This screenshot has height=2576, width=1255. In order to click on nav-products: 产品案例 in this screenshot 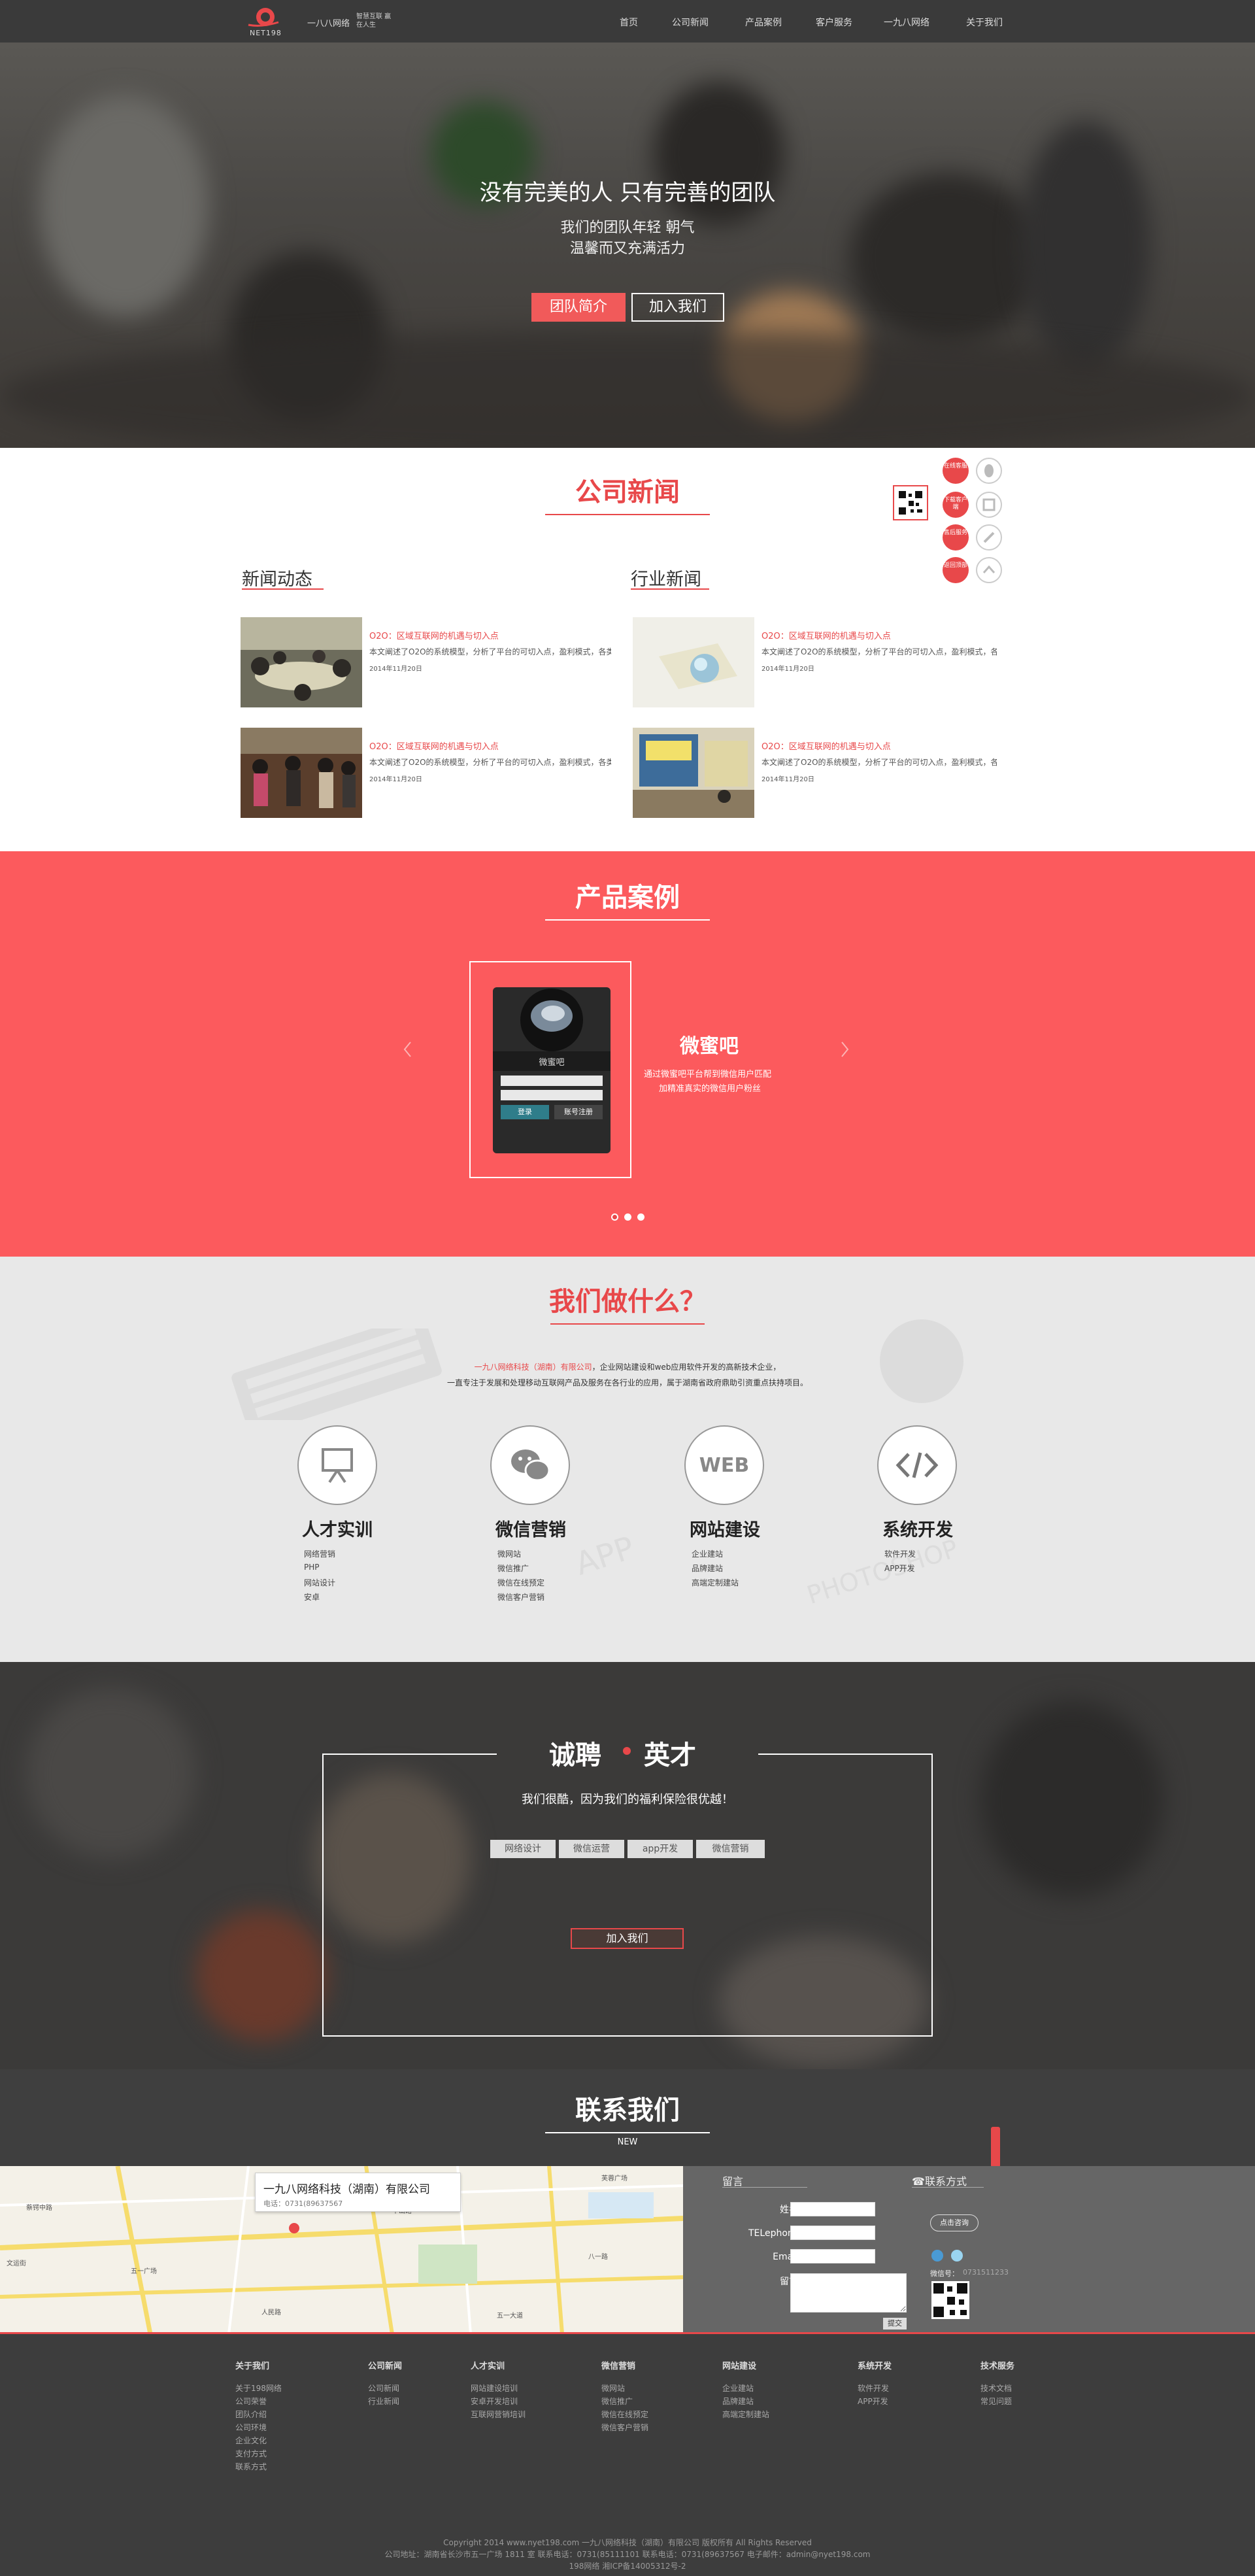, I will do `click(764, 22)`.